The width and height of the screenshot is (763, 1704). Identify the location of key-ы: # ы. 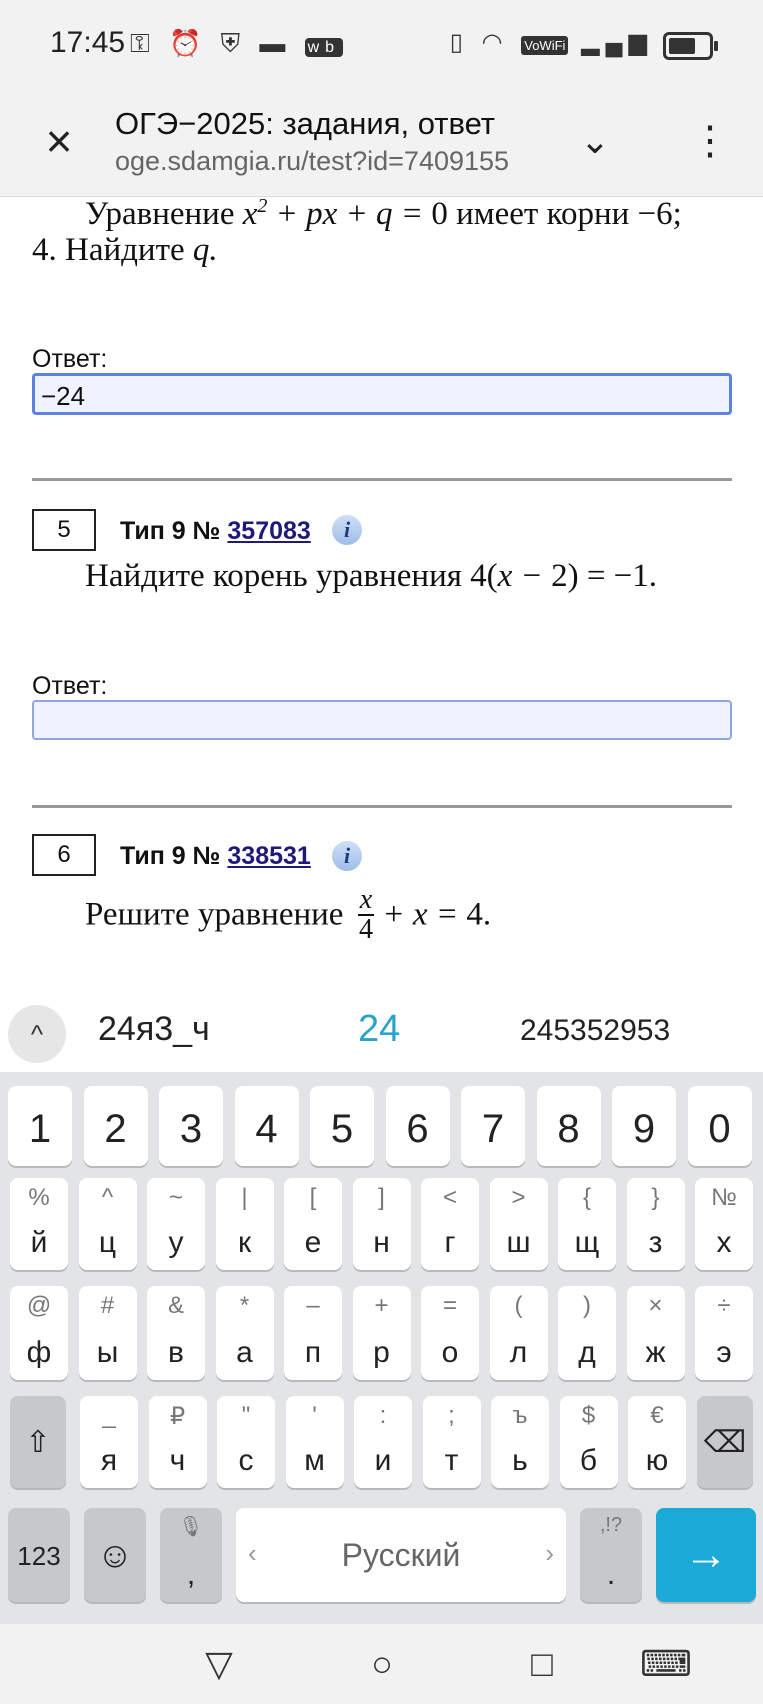
(107, 1333).